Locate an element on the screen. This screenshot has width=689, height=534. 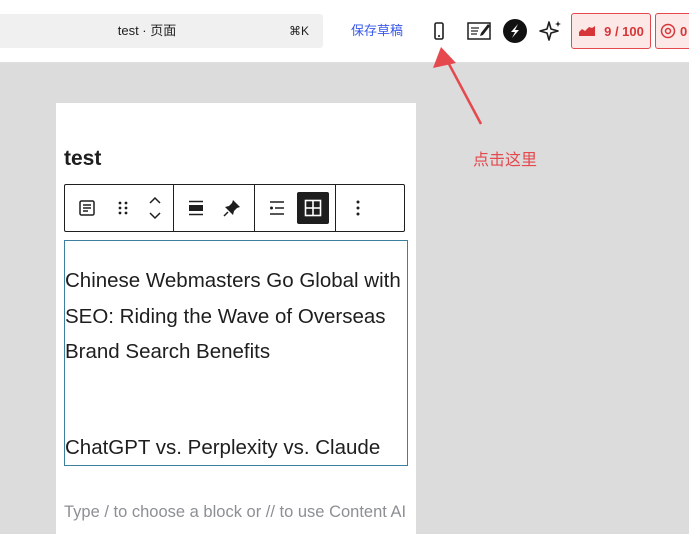
more-options-icon is located at coordinates (358, 208).